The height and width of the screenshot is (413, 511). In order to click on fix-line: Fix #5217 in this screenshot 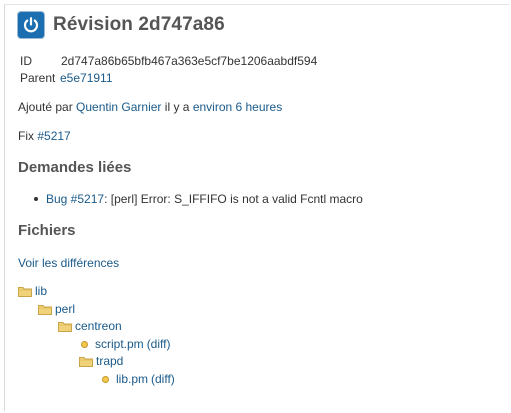, I will do `click(44, 136)`.